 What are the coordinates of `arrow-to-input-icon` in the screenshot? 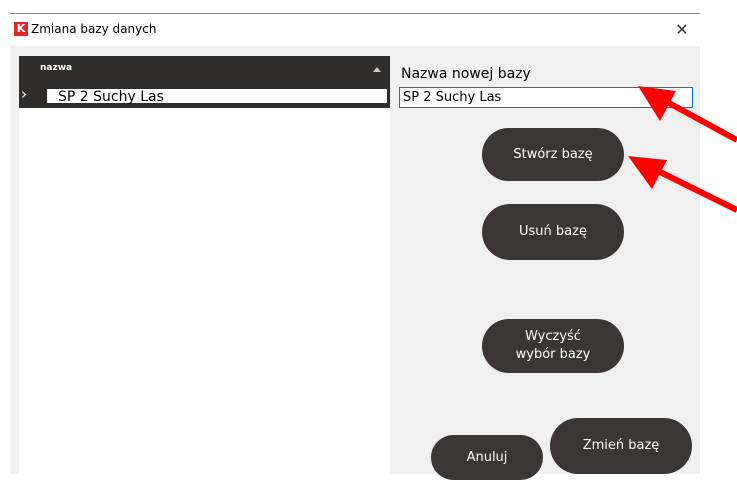 It's located at (687, 114).